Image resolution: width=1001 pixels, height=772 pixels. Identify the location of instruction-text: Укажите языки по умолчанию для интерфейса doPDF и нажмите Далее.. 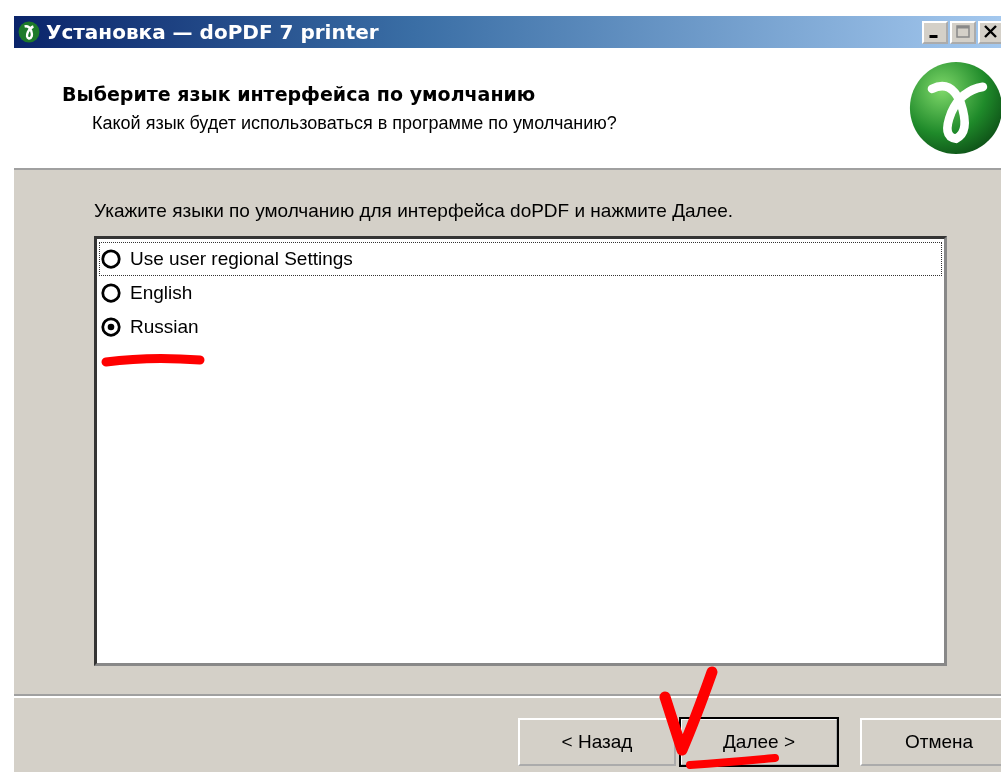
(414, 211).